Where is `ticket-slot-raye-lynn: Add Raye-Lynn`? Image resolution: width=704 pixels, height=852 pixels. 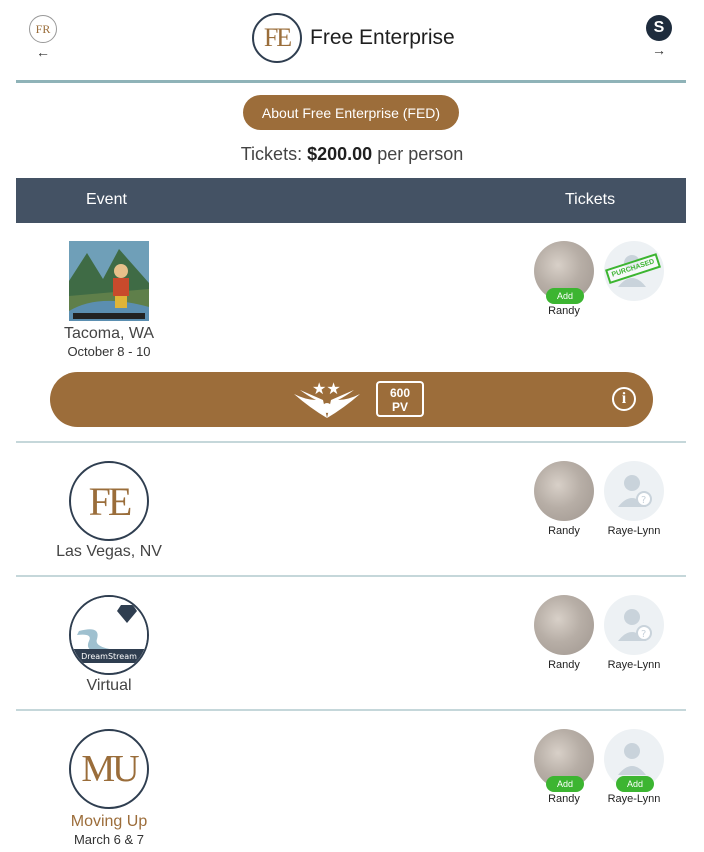 ticket-slot-raye-lynn: Add Raye-Lynn is located at coordinates (634, 767).